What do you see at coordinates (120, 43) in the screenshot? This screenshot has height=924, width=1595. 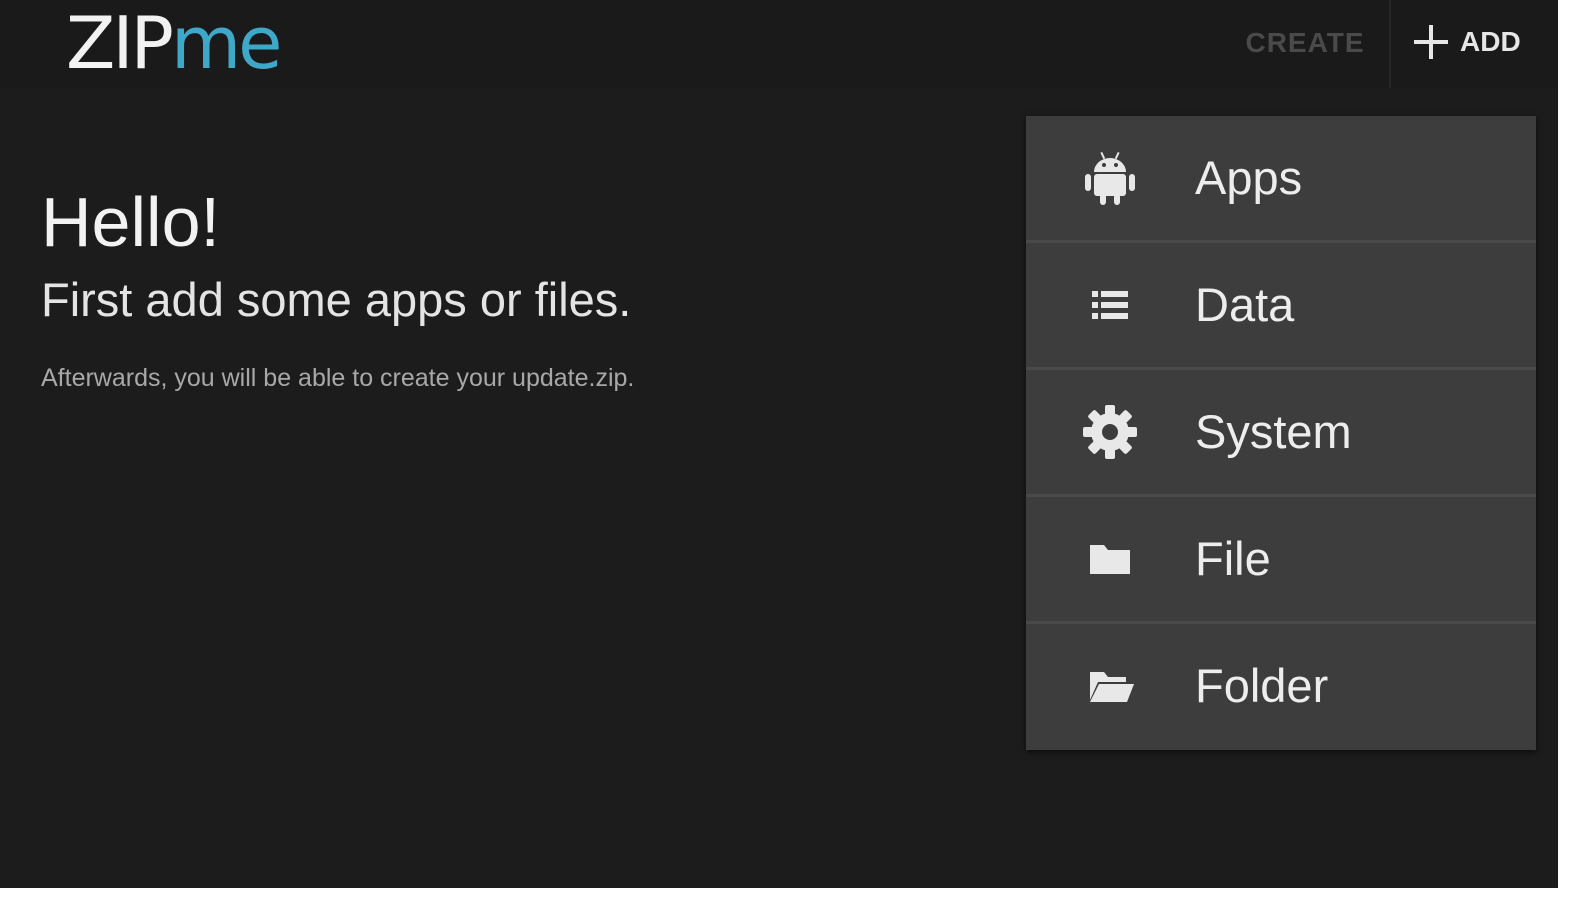 I see `logo-zip-text: ZIP` at bounding box center [120, 43].